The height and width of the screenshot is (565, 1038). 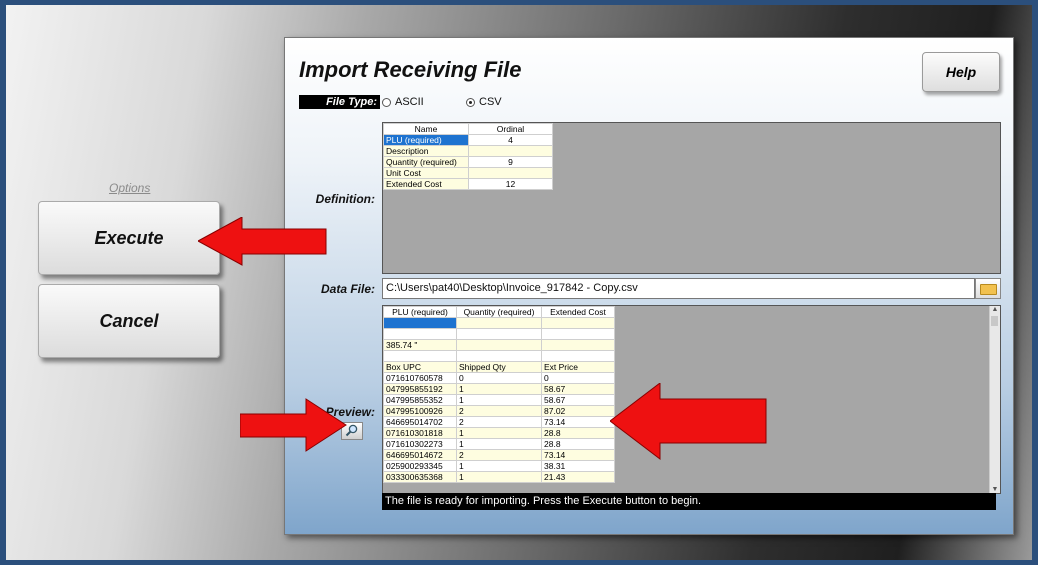 I want to click on preview-cell: Box UPC, so click(x=420, y=367).